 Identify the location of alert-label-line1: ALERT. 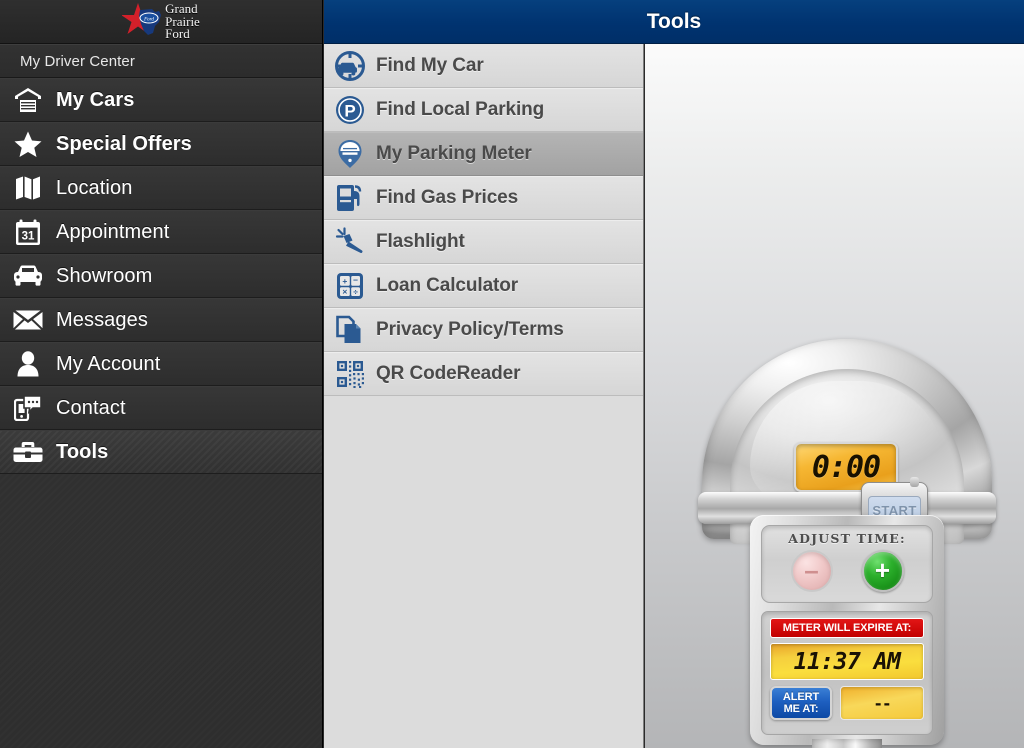
(801, 697).